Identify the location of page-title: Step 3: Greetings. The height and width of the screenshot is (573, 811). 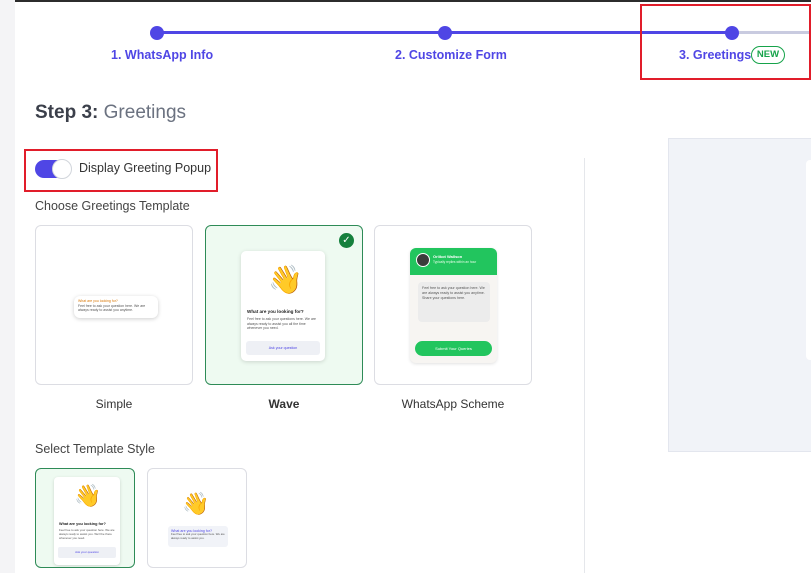
(110, 113).